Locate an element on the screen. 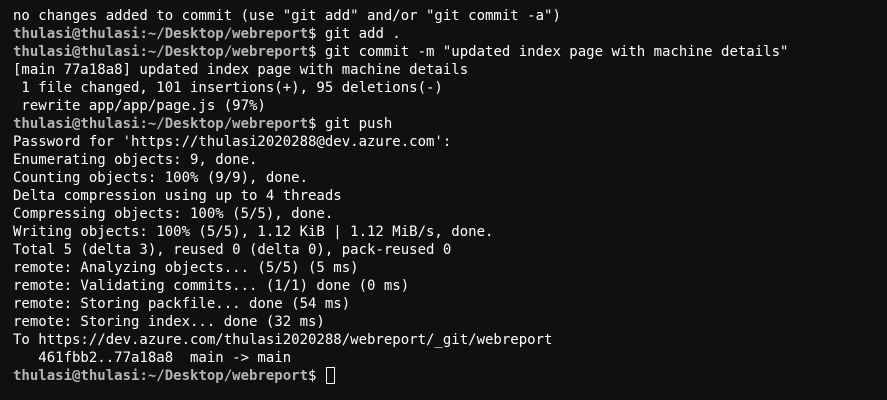  output-line: 461fbb2..77a18a8 main -> main is located at coordinates (152, 358).